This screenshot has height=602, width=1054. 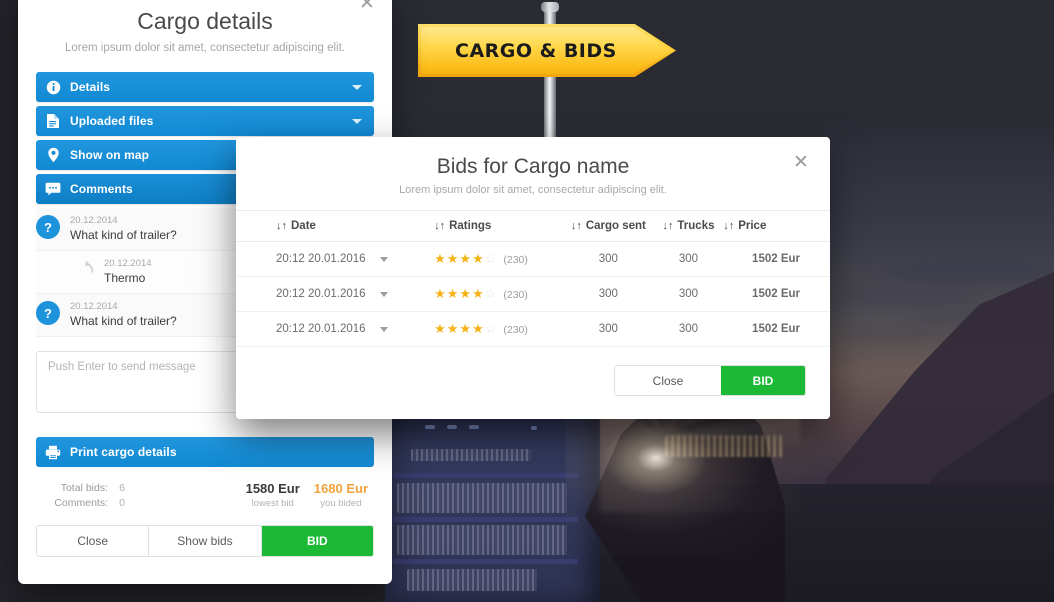 What do you see at coordinates (90, 87) in the screenshot?
I see `accordion-label: Details` at bounding box center [90, 87].